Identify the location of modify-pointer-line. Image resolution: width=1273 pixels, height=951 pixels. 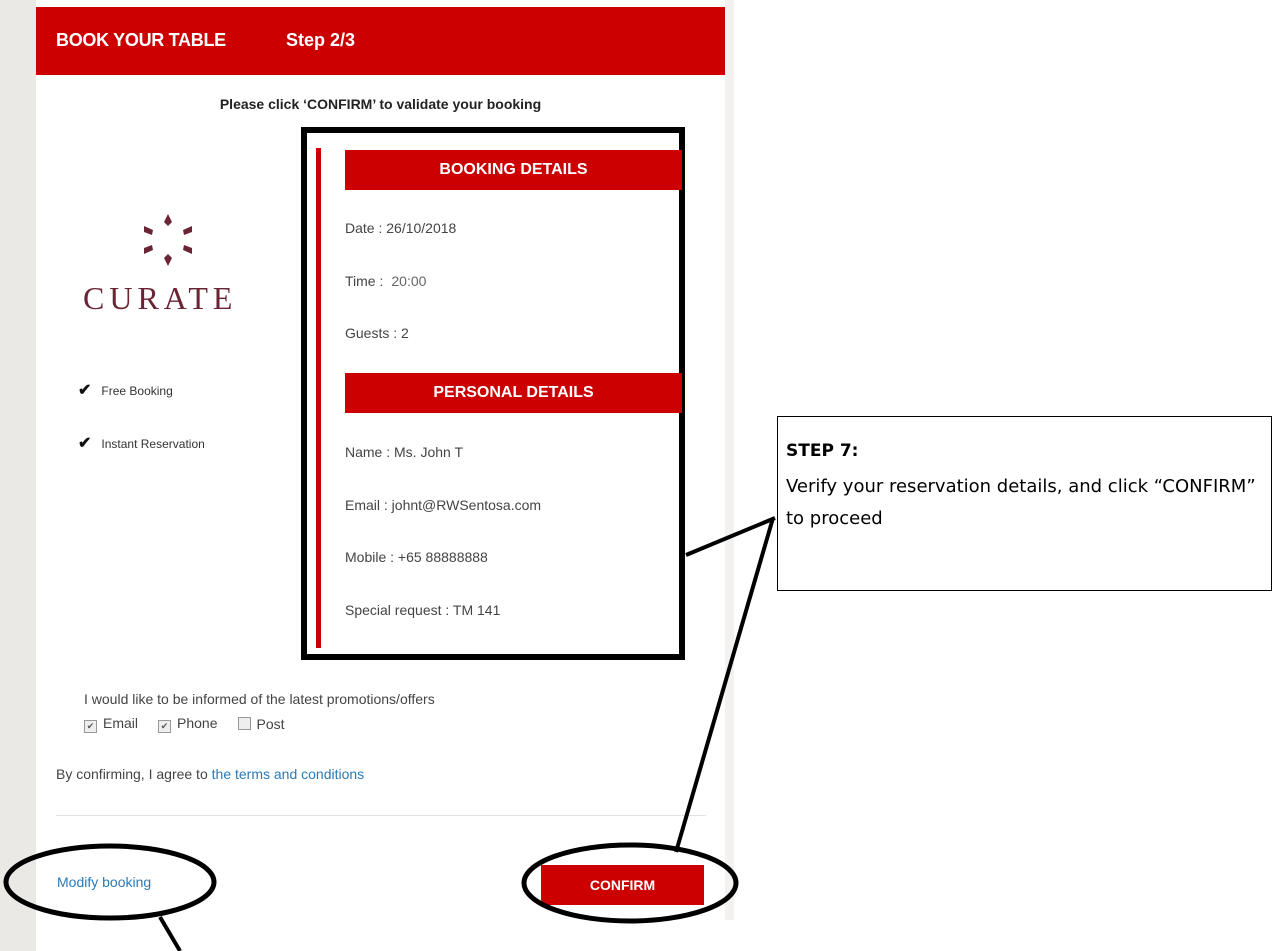
(170, 933).